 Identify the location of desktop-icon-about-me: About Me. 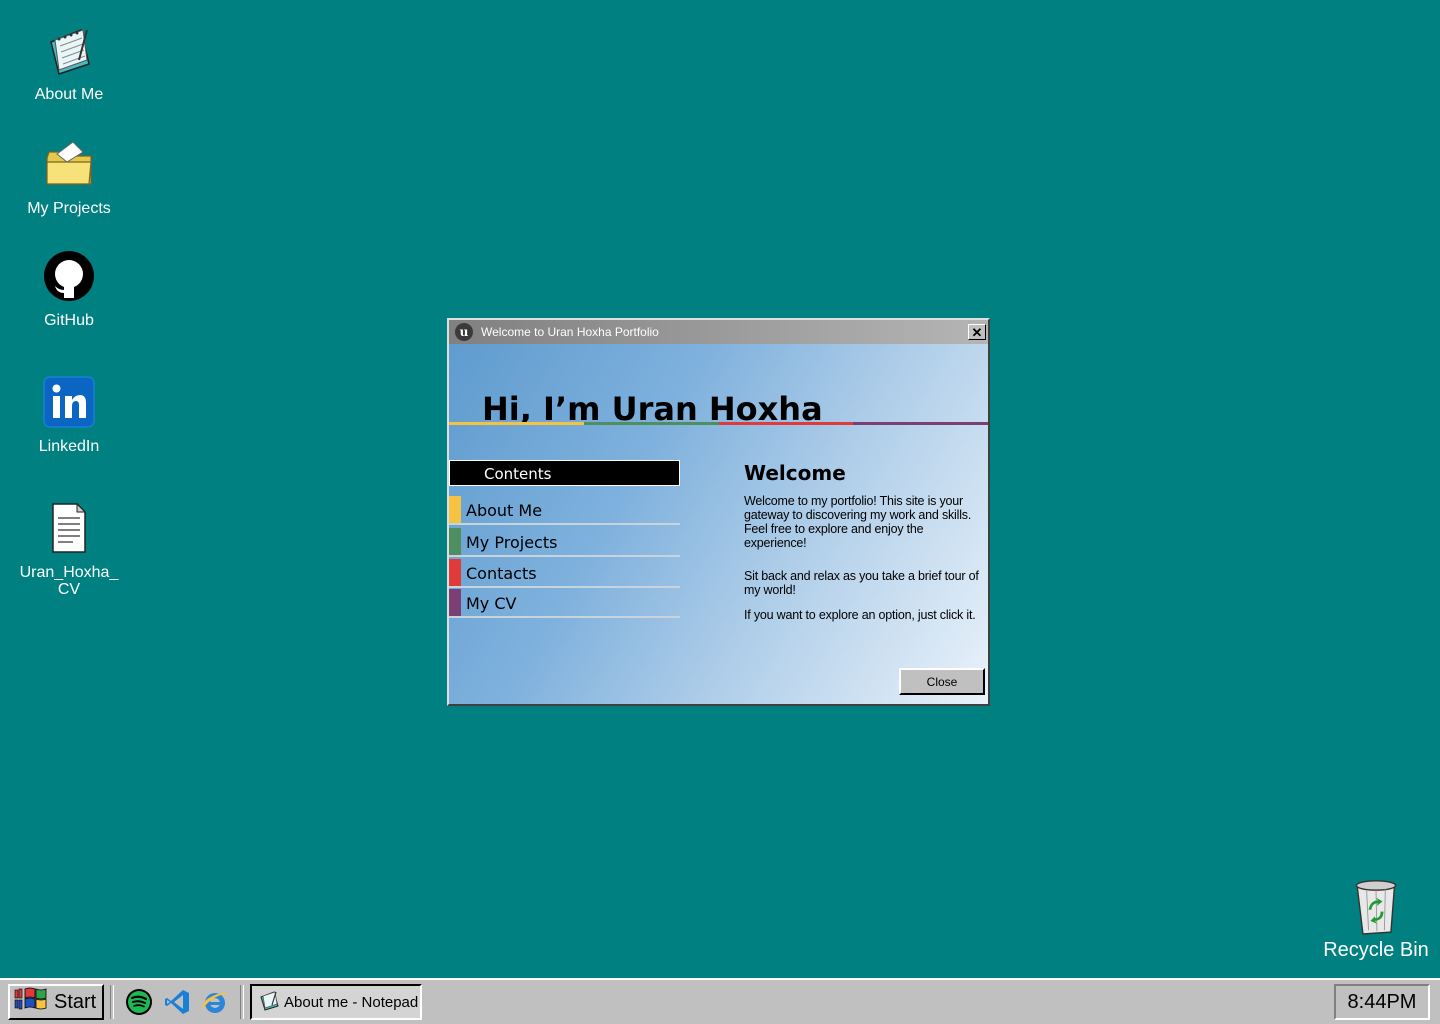
(69, 62).